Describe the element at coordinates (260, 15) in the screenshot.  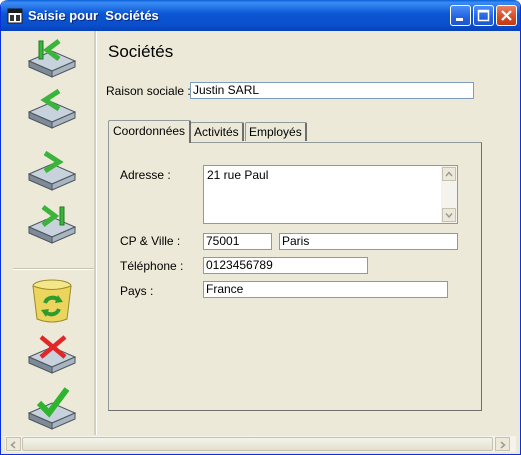
I see `title-bar: Saisie pour Sociétés` at that location.